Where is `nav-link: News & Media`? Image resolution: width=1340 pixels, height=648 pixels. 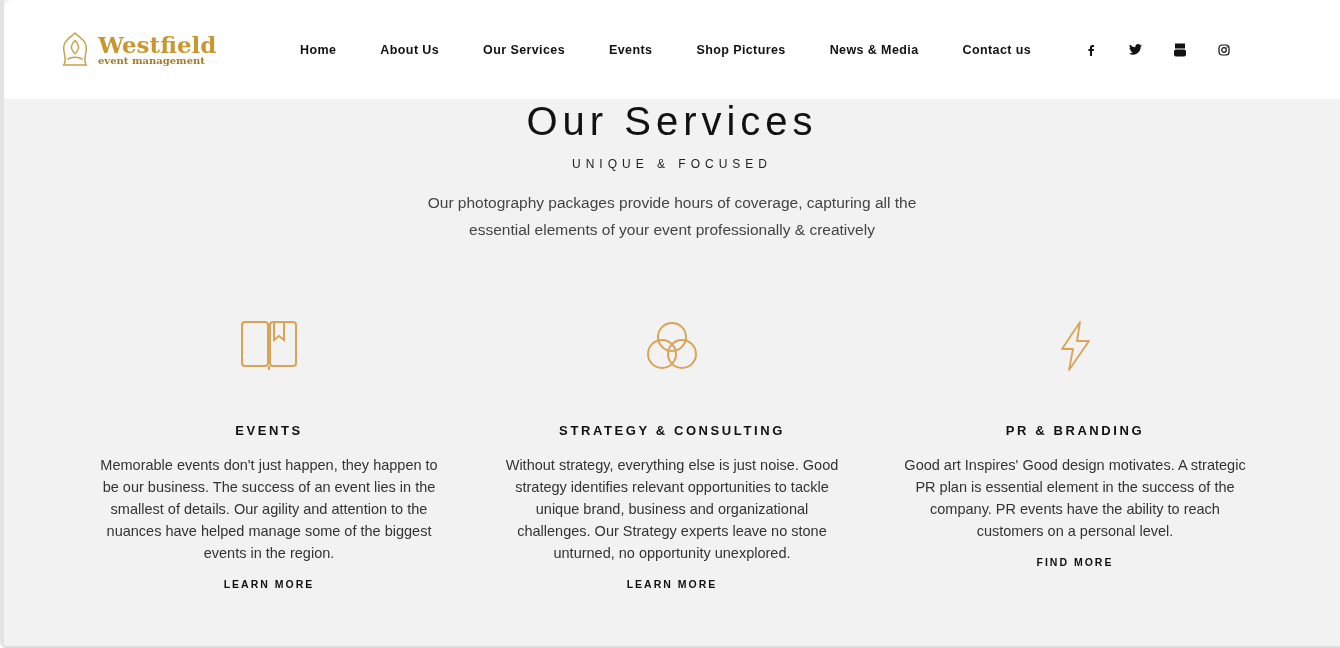 nav-link: News & Media is located at coordinates (874, 49).